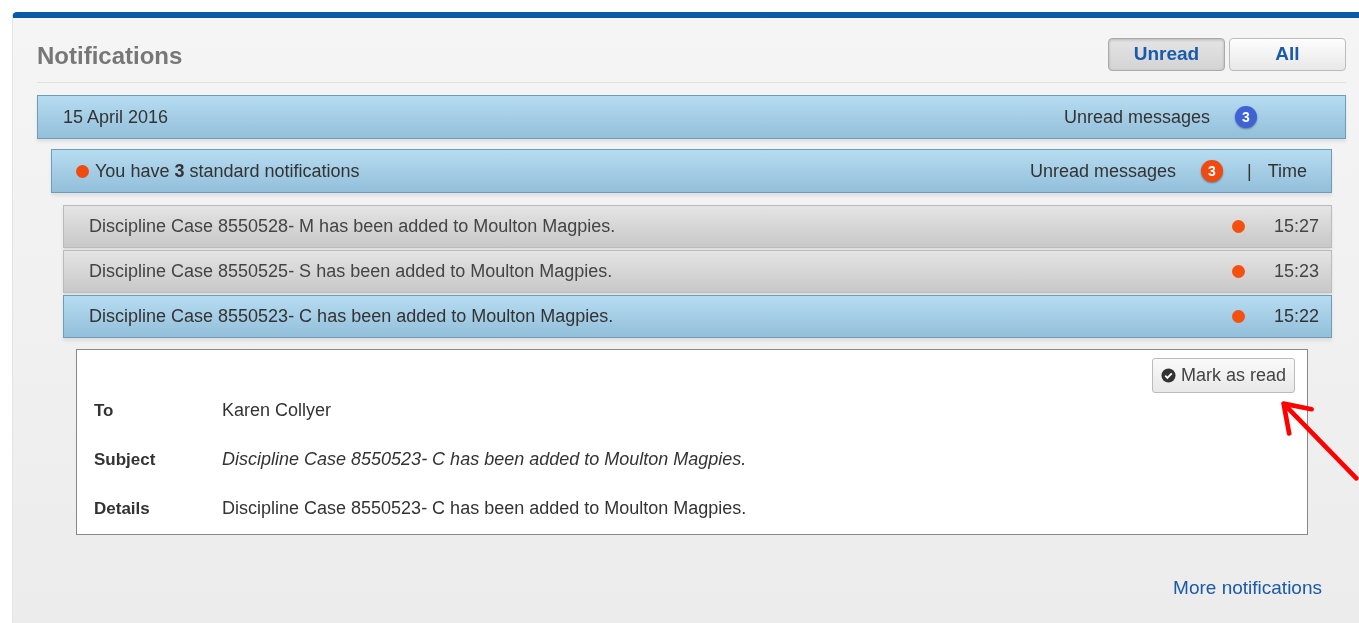  What do you see at coordinates (122, 508) in the screenshot?
I see `field-label: Details` at bounding box center [122, 508].